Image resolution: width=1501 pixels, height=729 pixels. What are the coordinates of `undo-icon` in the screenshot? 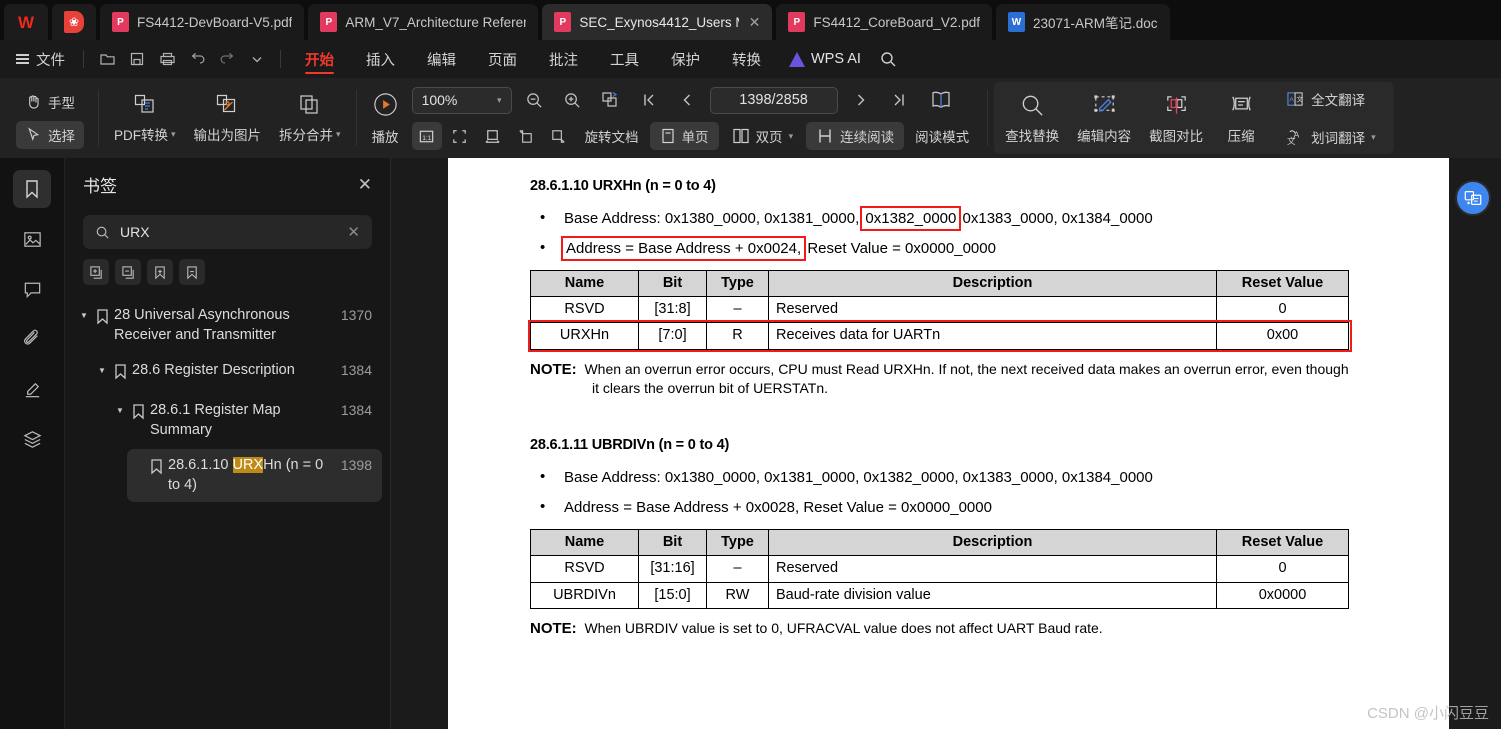 It's located at (197, 59).